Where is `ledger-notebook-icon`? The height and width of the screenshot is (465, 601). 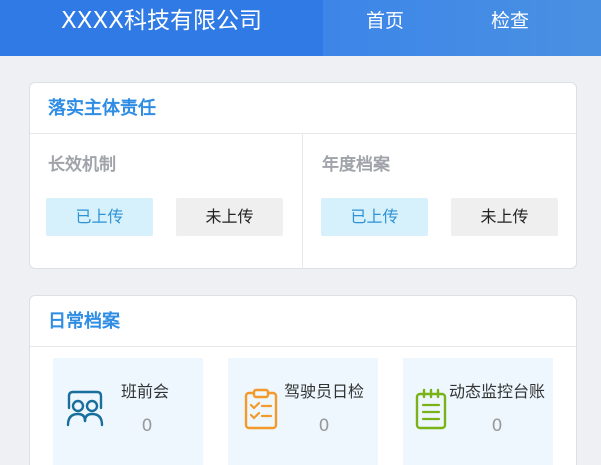 ledger-notebook-icon is located at coordinates (431, 409).